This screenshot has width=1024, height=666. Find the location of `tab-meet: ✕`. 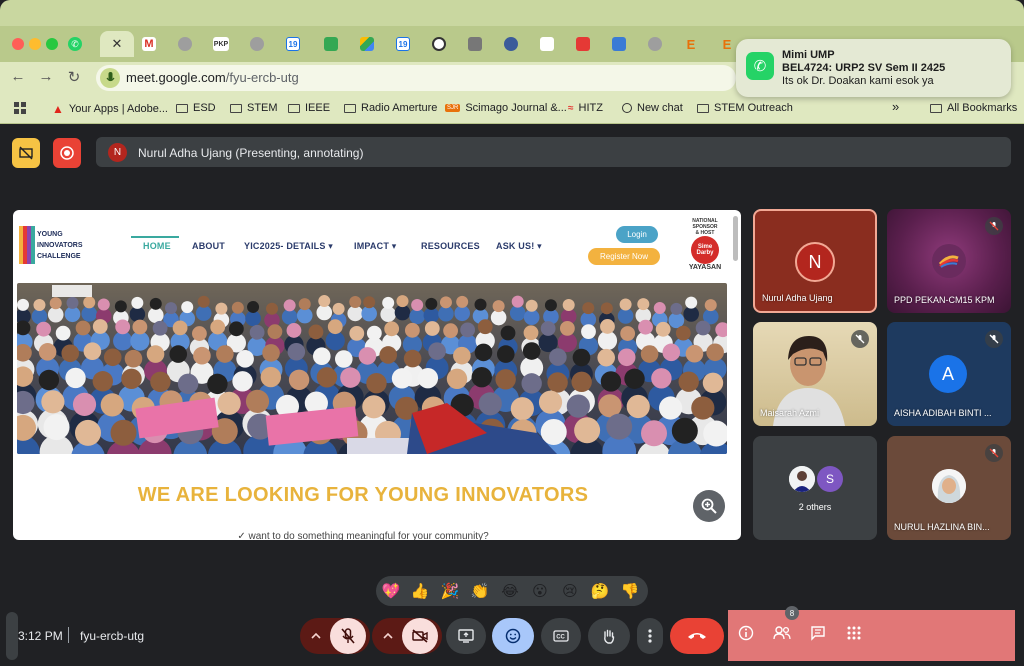

tab-meet: ✕ is located at coordinates (117, 44).